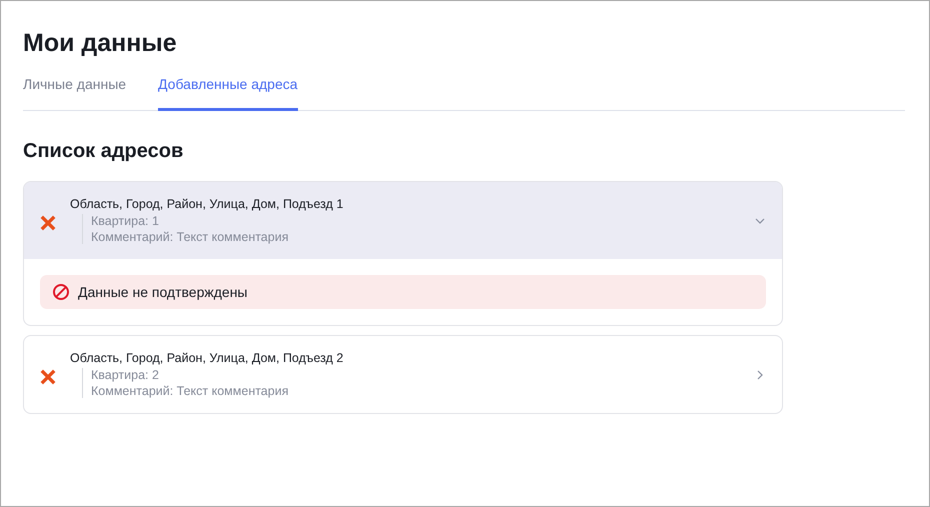 The image size is (930, 507). What do you see at coordinates (125, 375) in the screenshot?
I see `apartment-text: Квартира: 2` at bounding box center [125, 375].